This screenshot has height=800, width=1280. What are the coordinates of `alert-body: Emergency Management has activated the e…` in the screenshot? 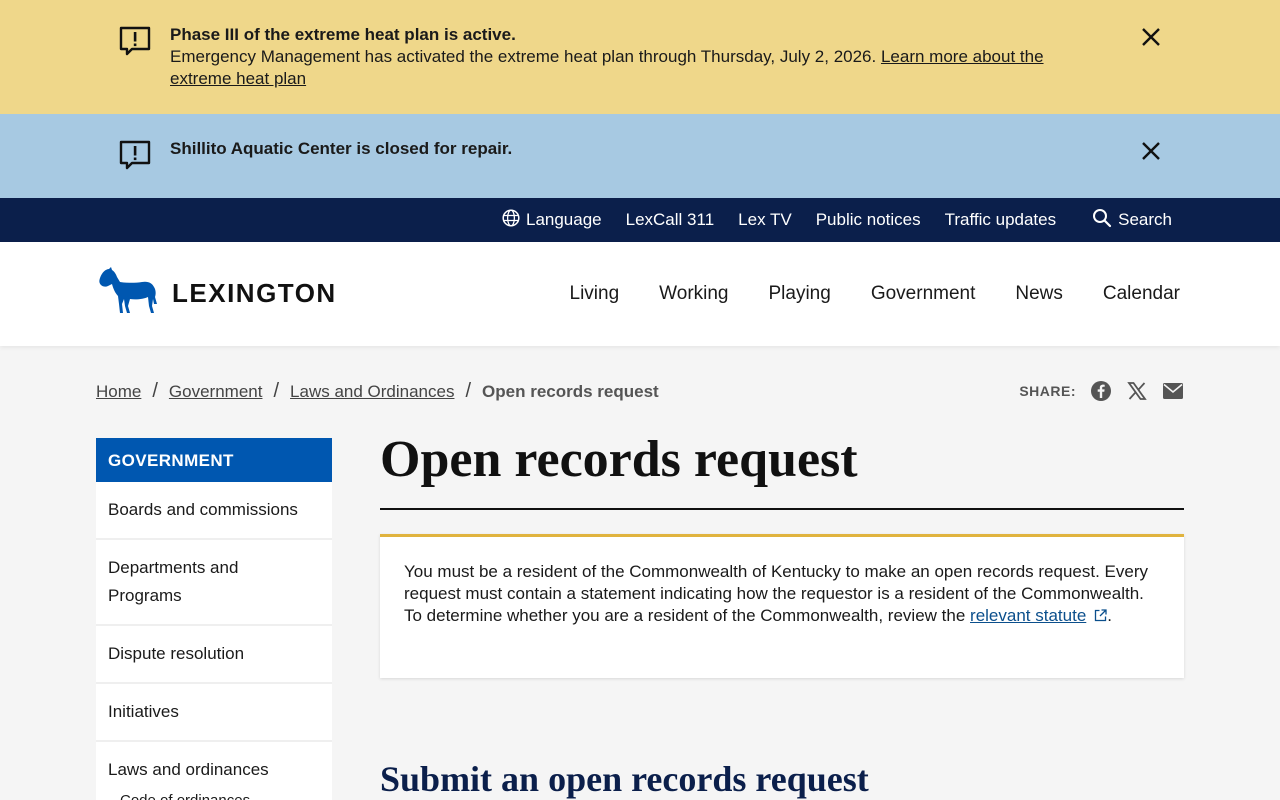 It's located at (607, 67).